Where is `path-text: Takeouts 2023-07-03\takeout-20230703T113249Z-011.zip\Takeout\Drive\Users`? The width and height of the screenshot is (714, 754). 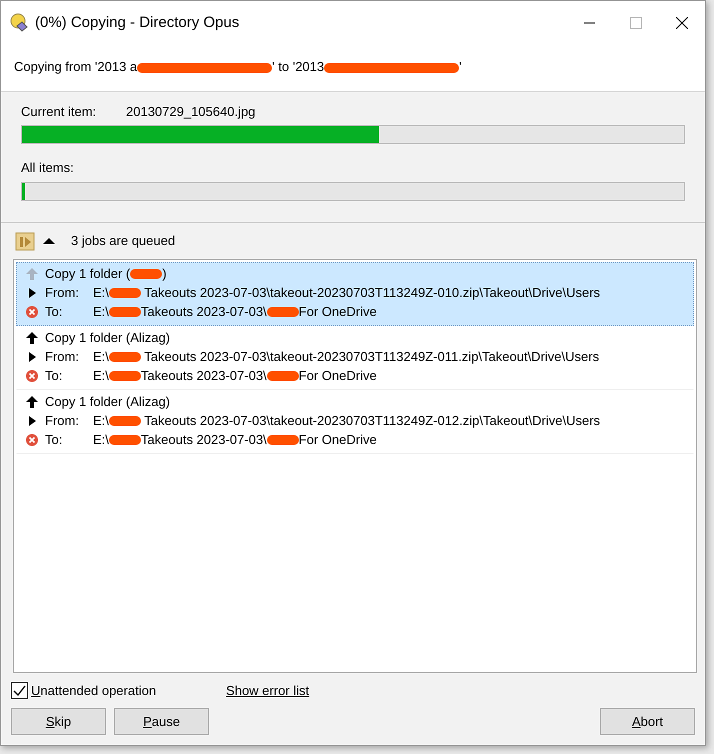 path-text: Takeouts 2023-07-03\takeout-20230703T113249Z-011.zip\Takeout\Drive\Users is located at coordinates (371, 357).